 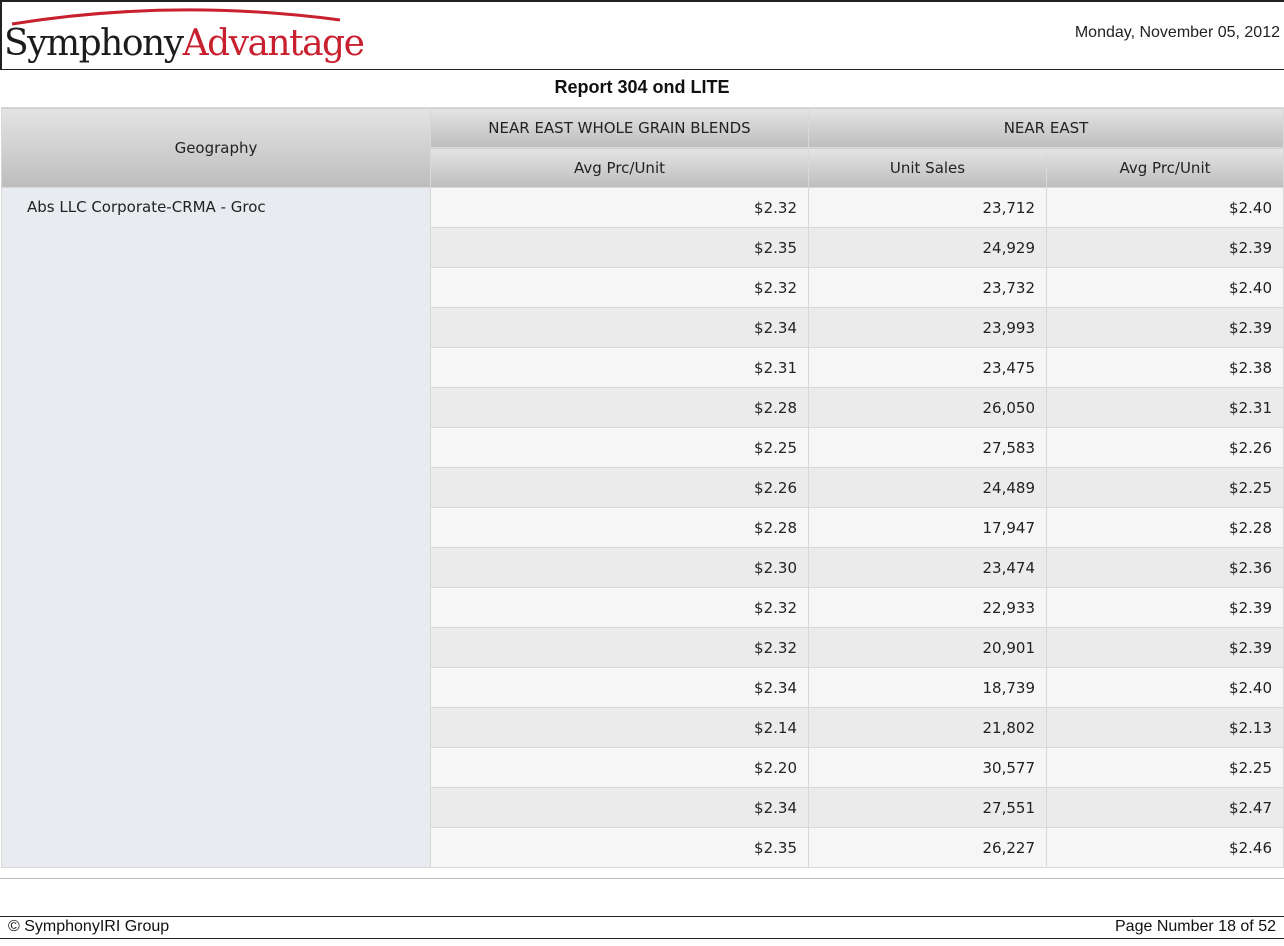 What do you see at coordinates (927, 687) in the screenshot?
I see `unit-sales-cell: 18,739` at bounding box center [927, 687].